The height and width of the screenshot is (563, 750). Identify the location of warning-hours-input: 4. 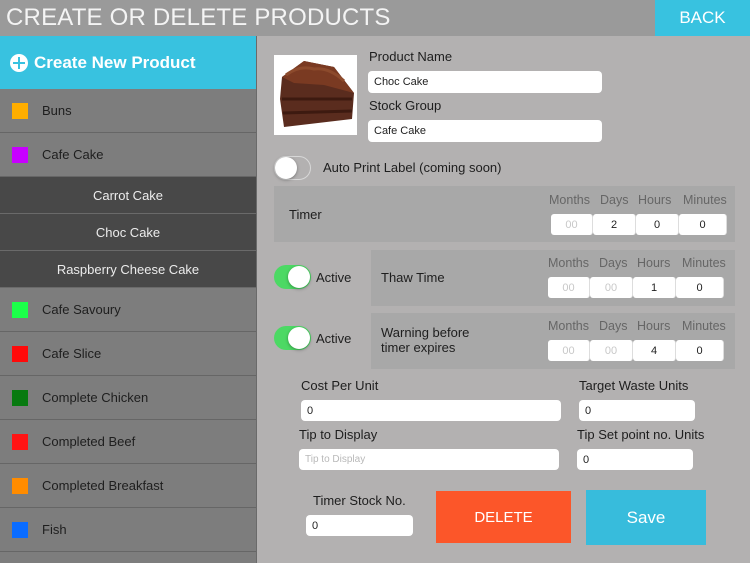
(654, 350).